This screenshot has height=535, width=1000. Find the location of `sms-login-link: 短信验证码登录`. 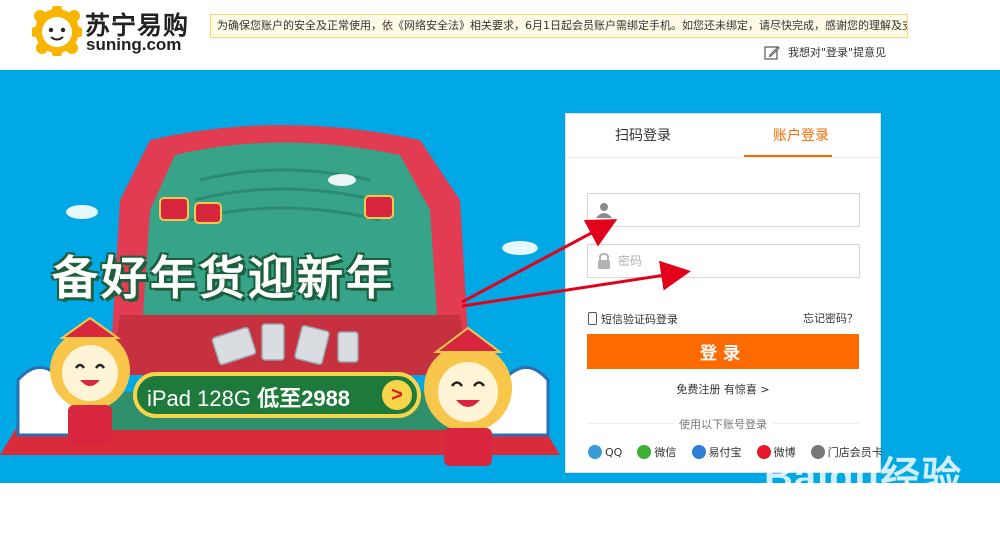

sms-login-link: 短信验证码登录 is located at coordinates (633, 319).